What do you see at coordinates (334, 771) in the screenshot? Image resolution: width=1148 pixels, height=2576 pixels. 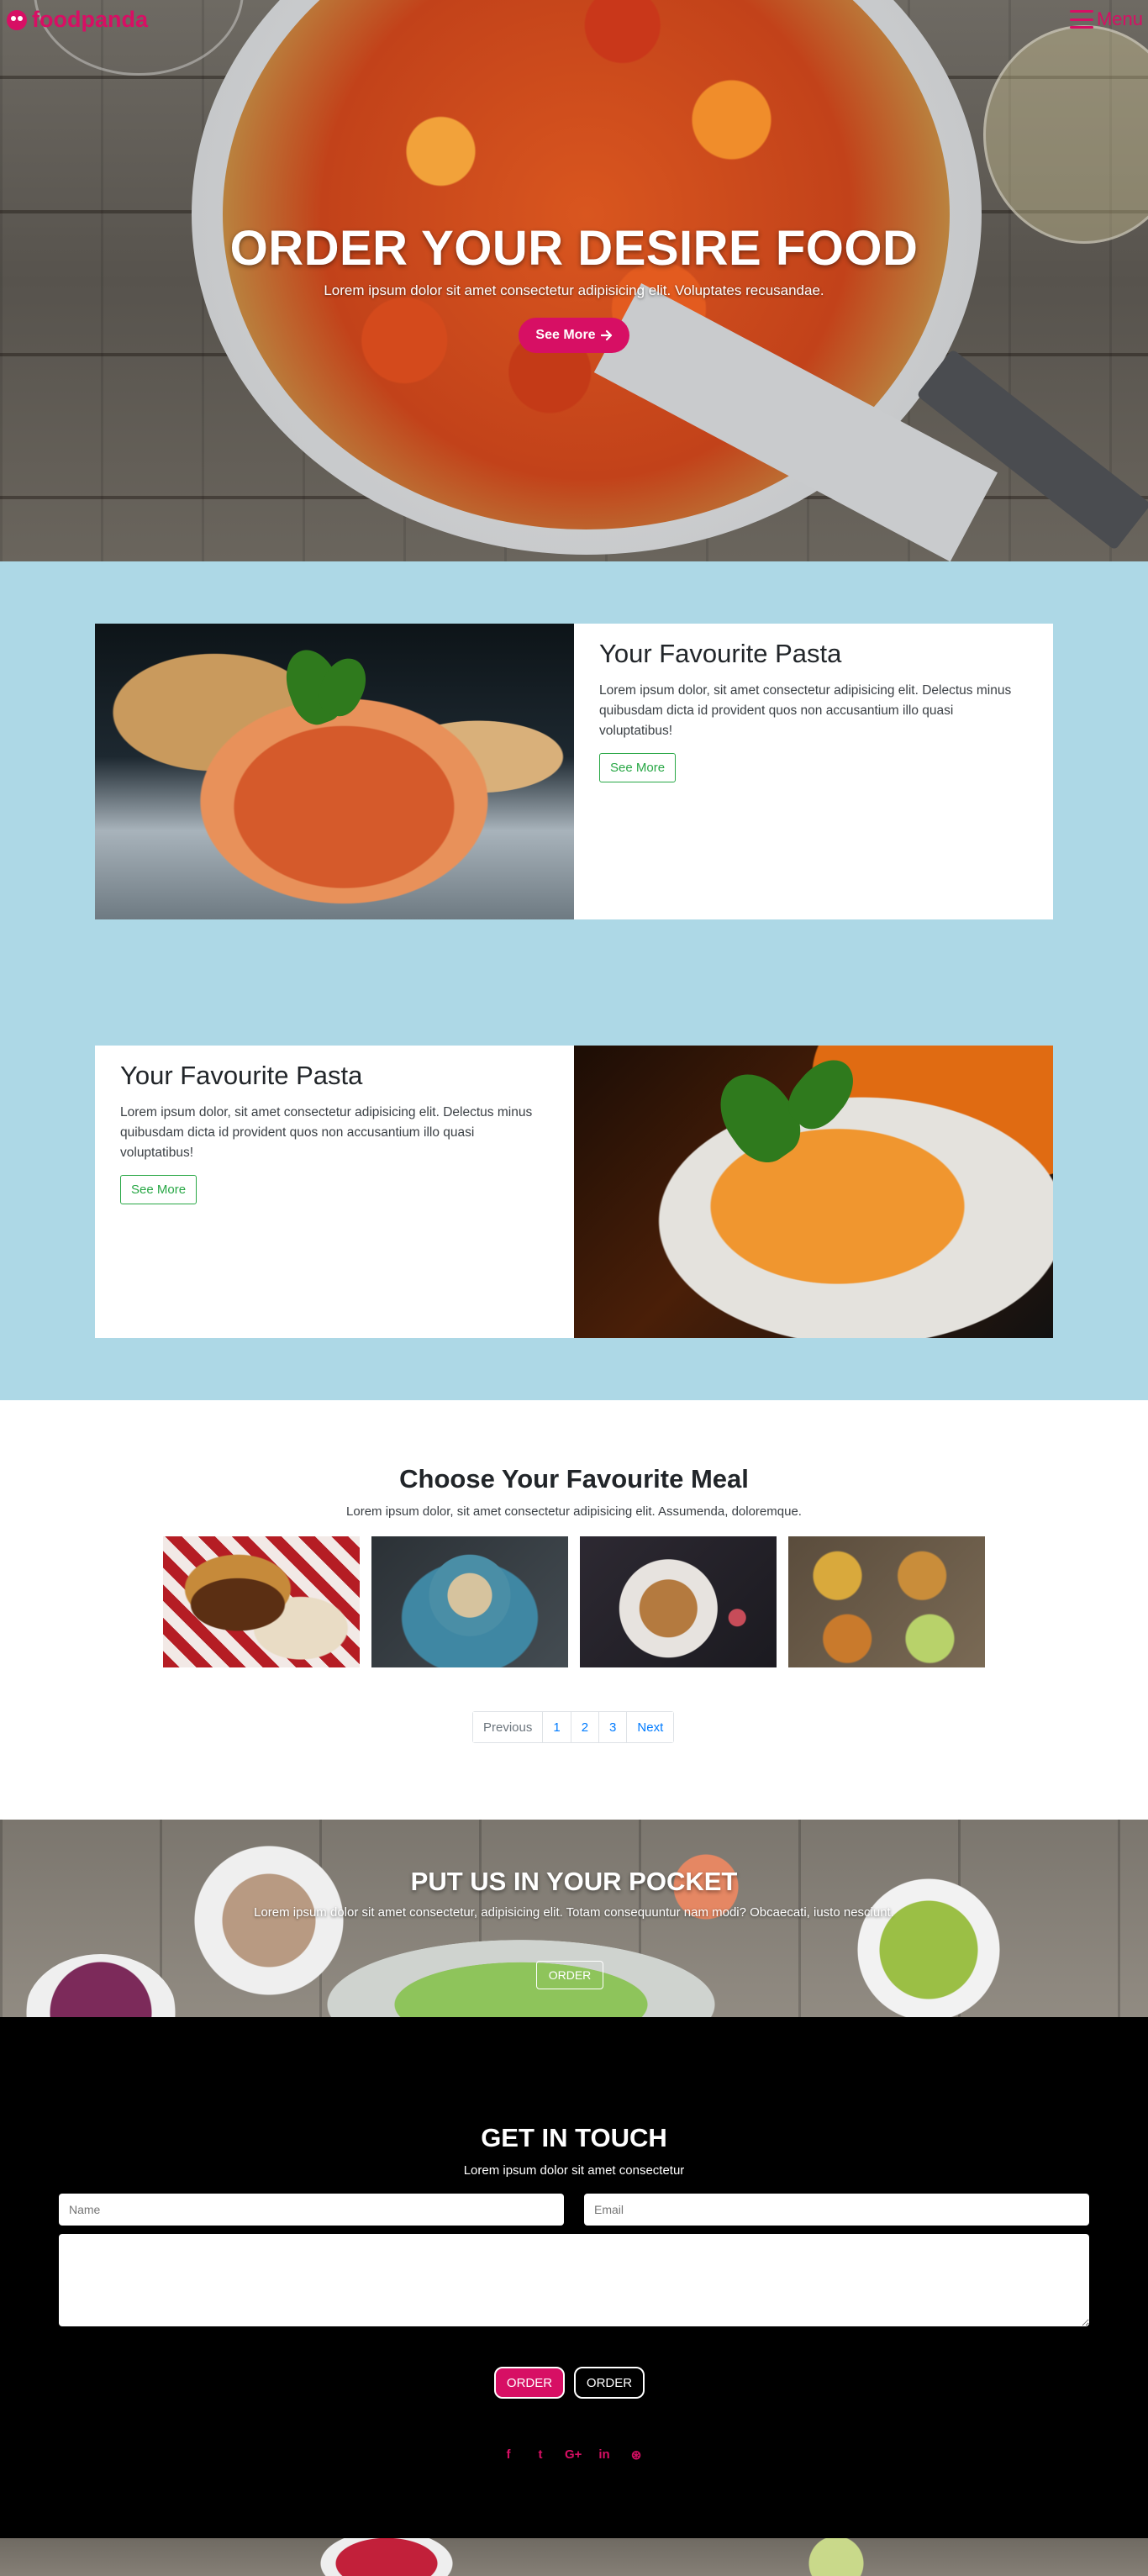 I see `spaghetti-image` at bounding box center [334, 771].